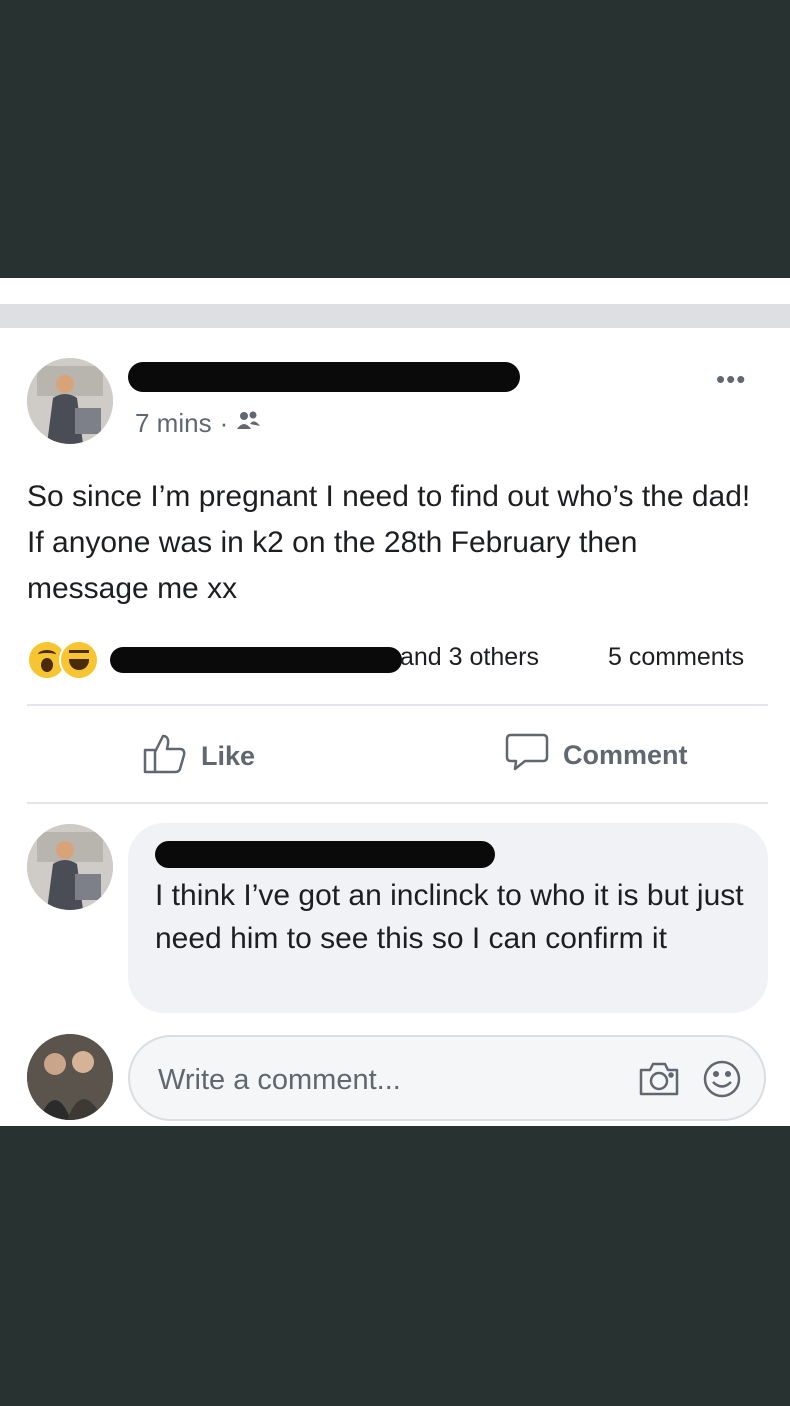 The height and width of the screenshot is (1406, 790). What do you see at coordinates (325, 854) in the screenshot?
I see `commenter-name-redacted` at bounding box center [325, 854].